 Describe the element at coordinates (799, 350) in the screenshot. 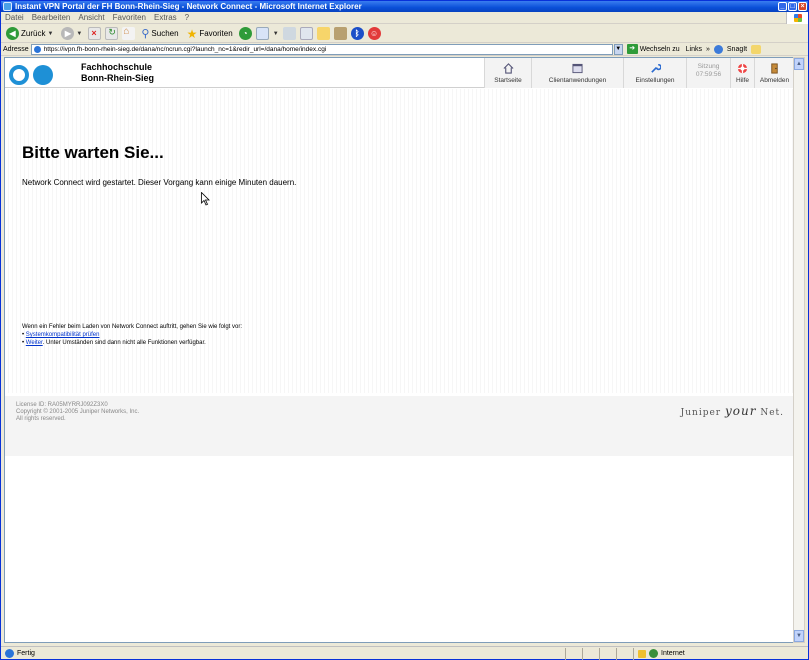

I see `vertical-scrollbar: ▲ ▼` at that location.